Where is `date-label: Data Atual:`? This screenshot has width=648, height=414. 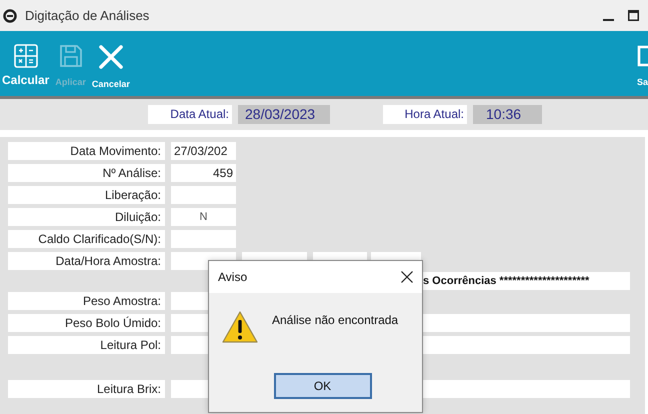
date-label: Data Atual: is located at coordinates (190, 114).